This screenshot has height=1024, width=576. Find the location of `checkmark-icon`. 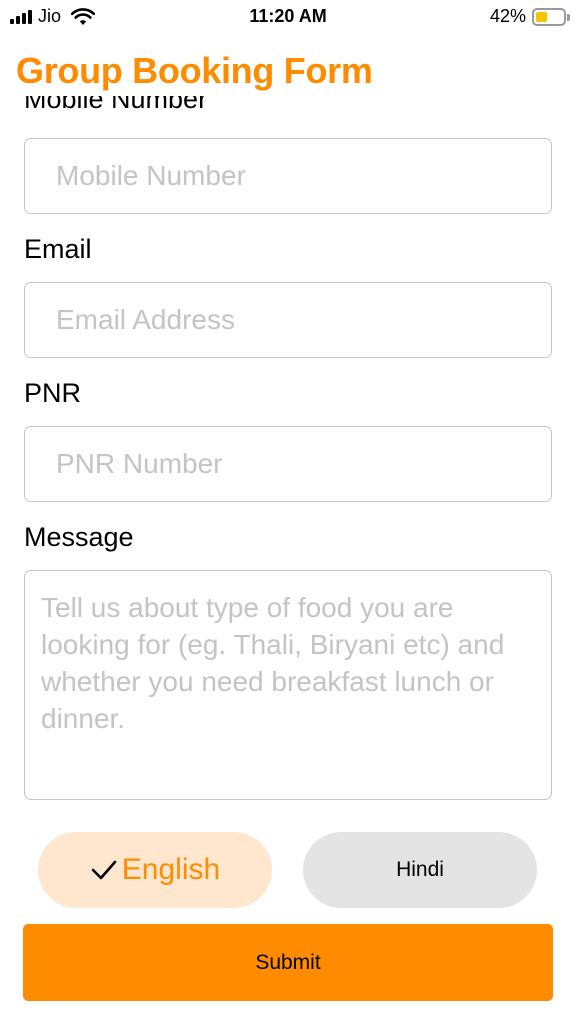

checkmark-icon is located at coordinates (104, 870).